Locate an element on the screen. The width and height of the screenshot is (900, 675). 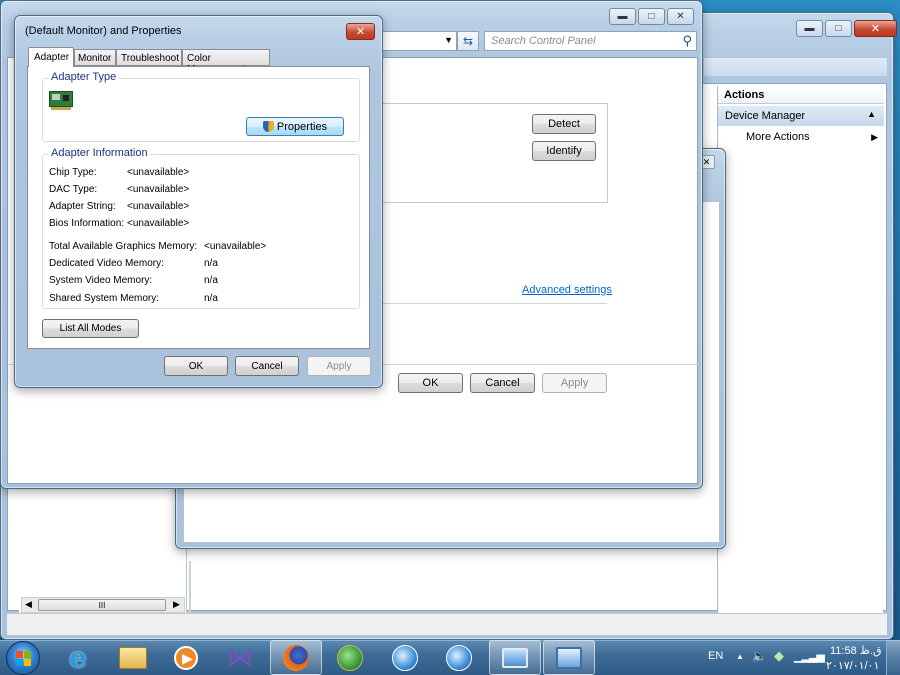
refresh-button: ⇆ is located at coordinates (468, 41).